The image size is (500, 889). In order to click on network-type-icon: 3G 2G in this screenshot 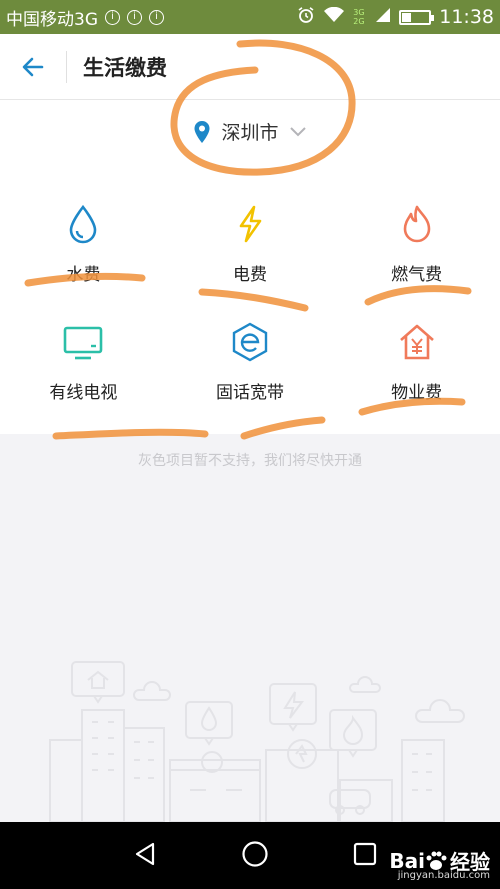, I will do `click(359, 17)`.